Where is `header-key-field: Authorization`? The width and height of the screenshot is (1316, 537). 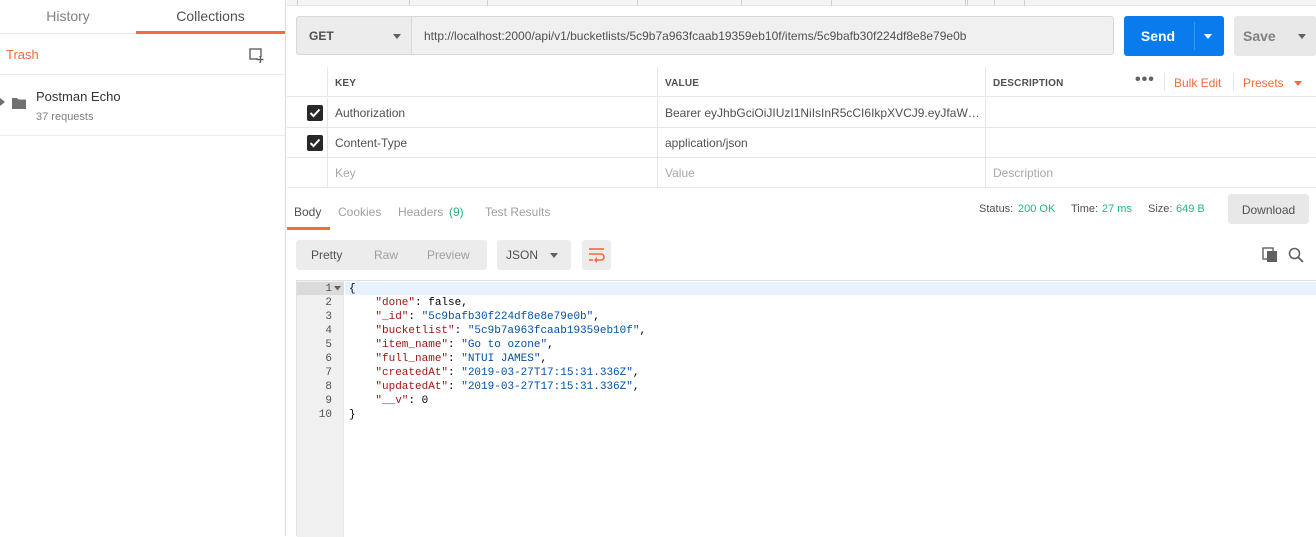
header-key-field: Authorization is located at coordinates (492, 113).